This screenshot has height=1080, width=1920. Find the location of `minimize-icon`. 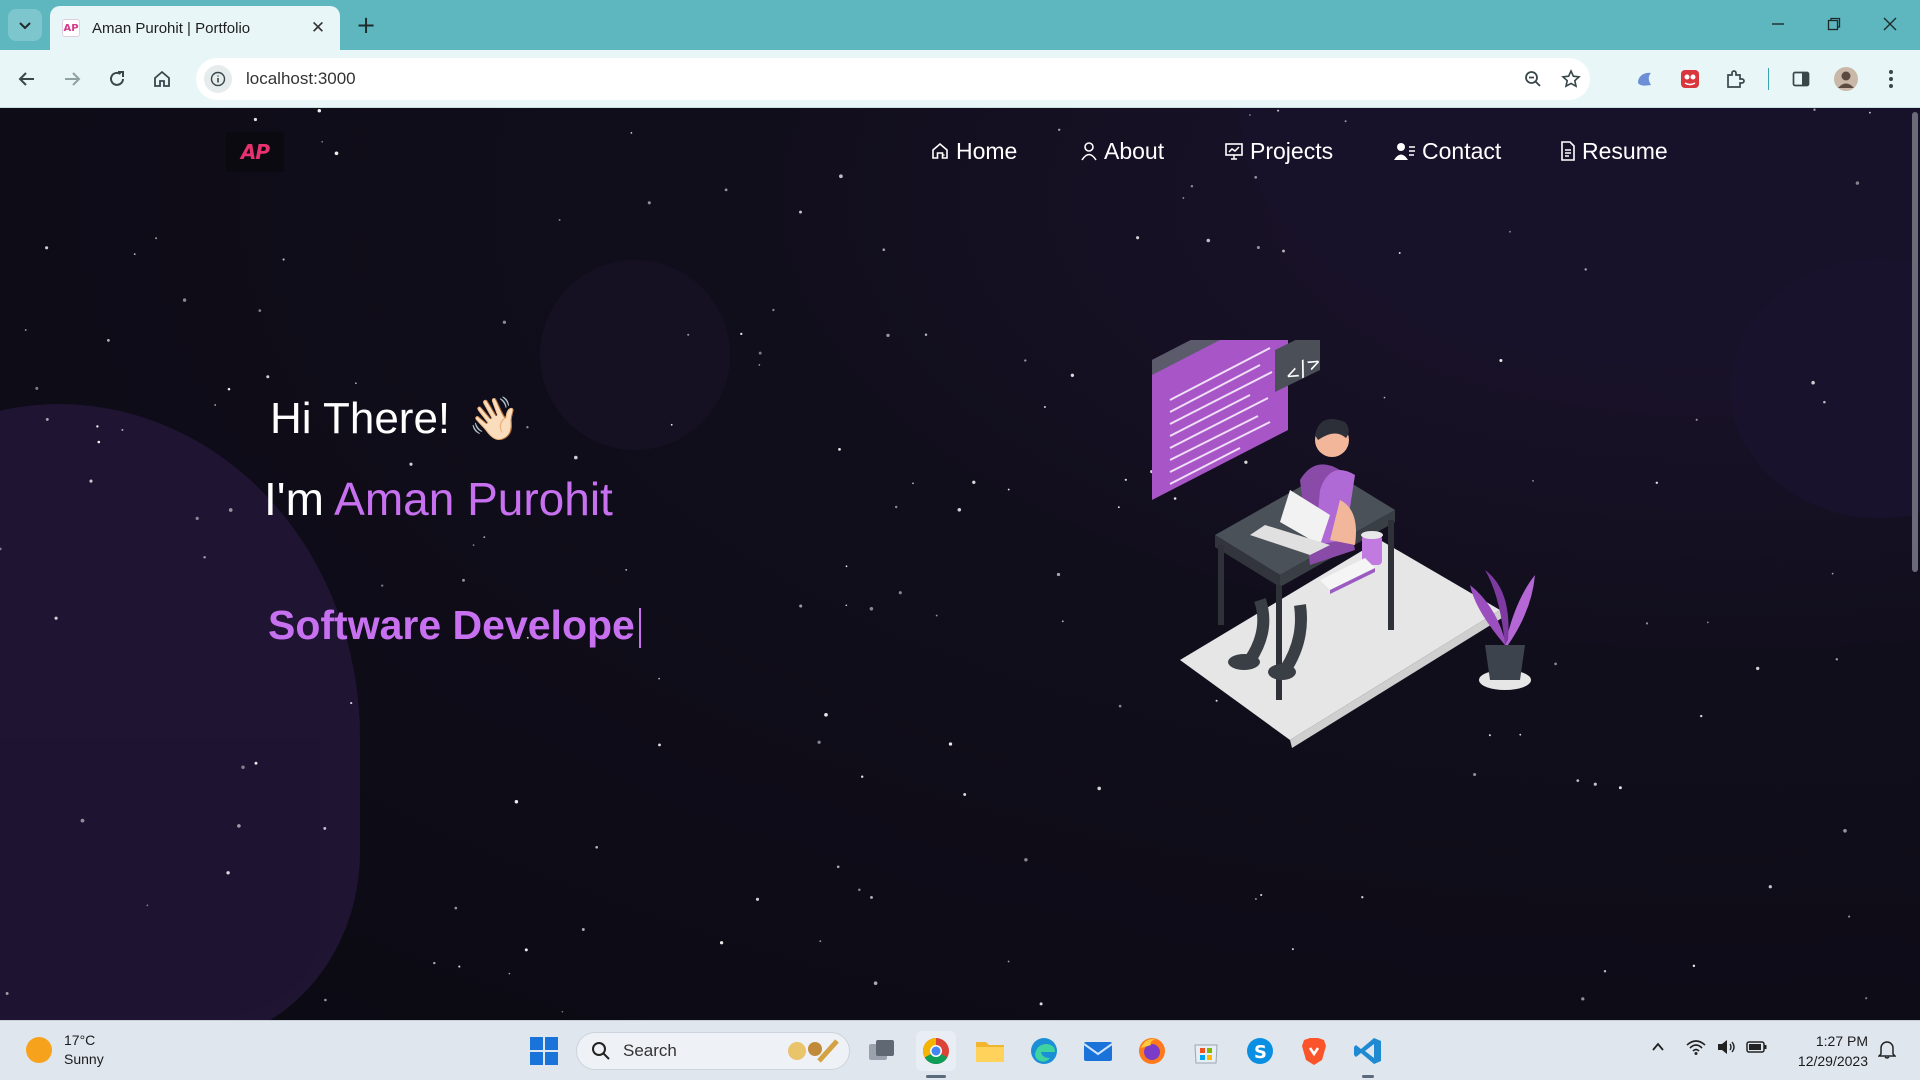

minimize-icon is located at coordinates (1778, 24).